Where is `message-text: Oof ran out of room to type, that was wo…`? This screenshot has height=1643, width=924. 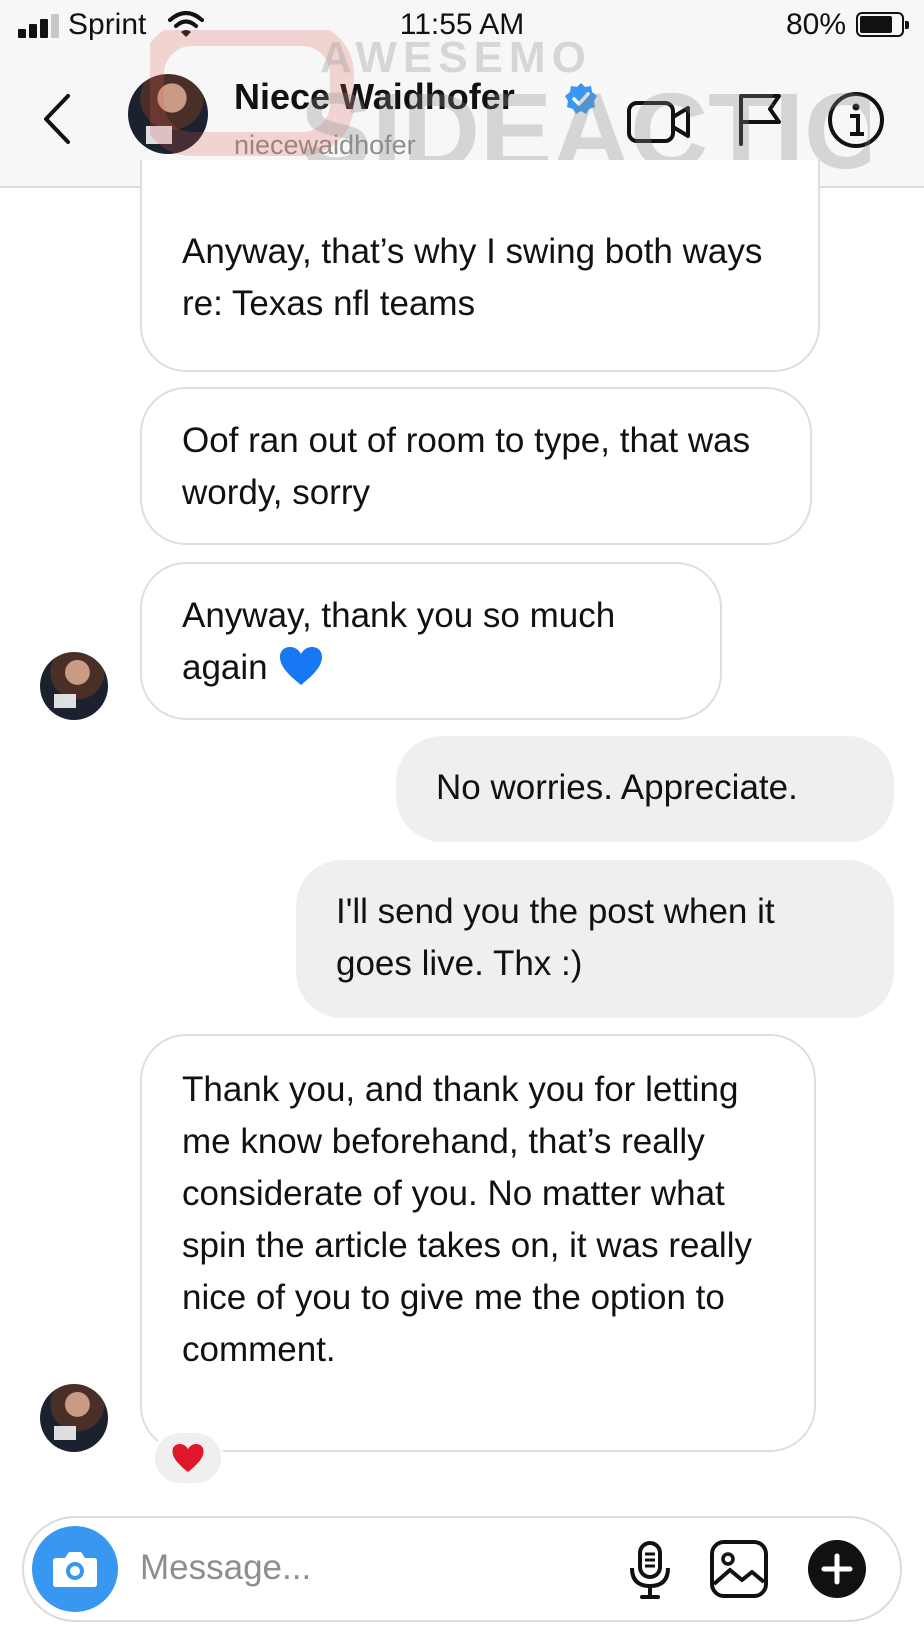 message-text: Oof ran out of room to type, that was wo… is located at coordinates (466, 466).